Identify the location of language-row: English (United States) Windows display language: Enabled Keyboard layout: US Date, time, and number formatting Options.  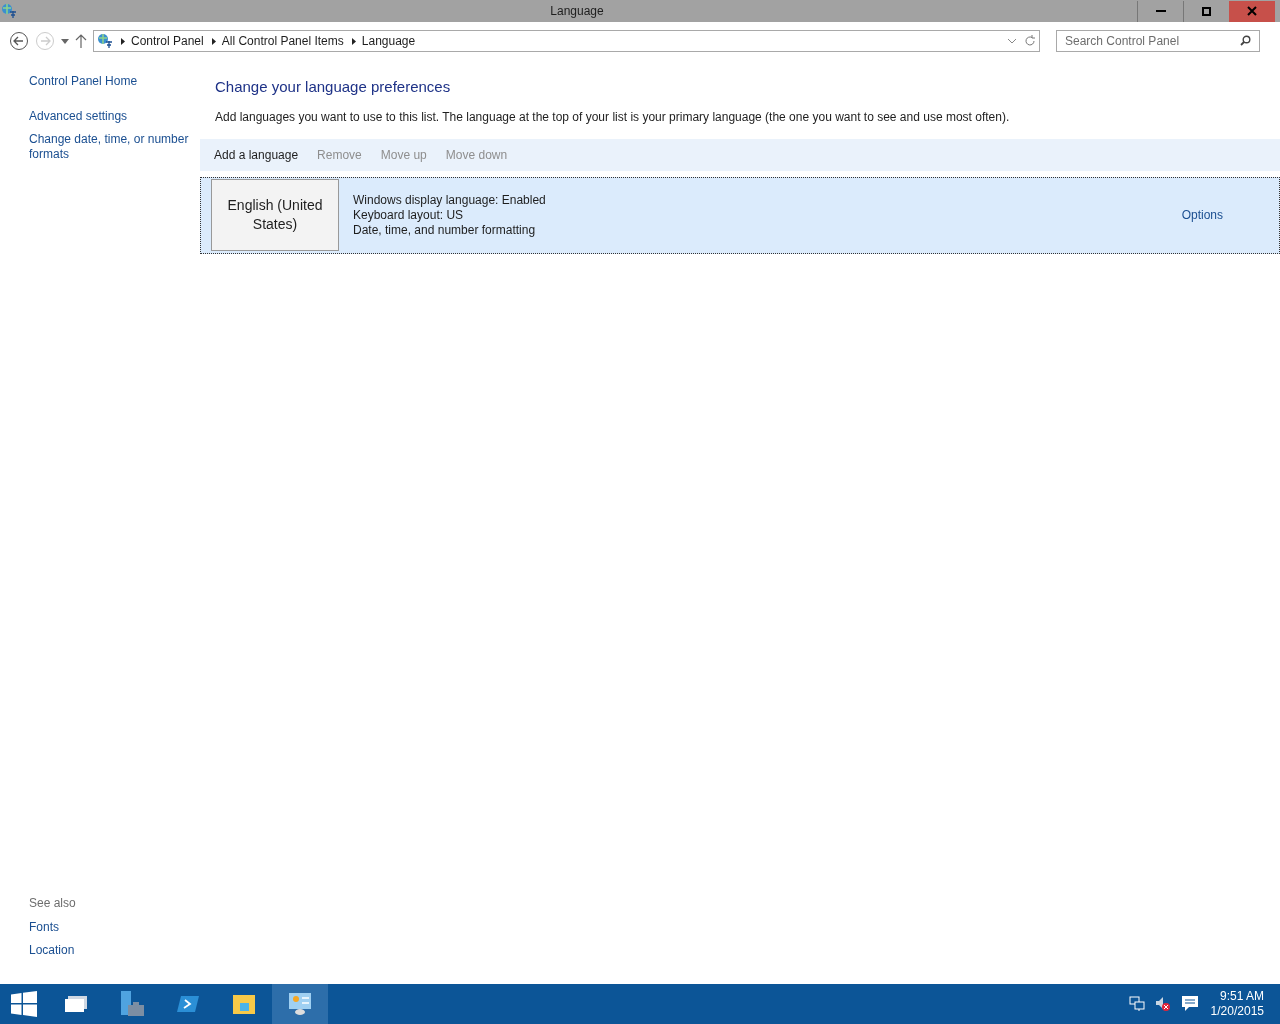
(740, 215).